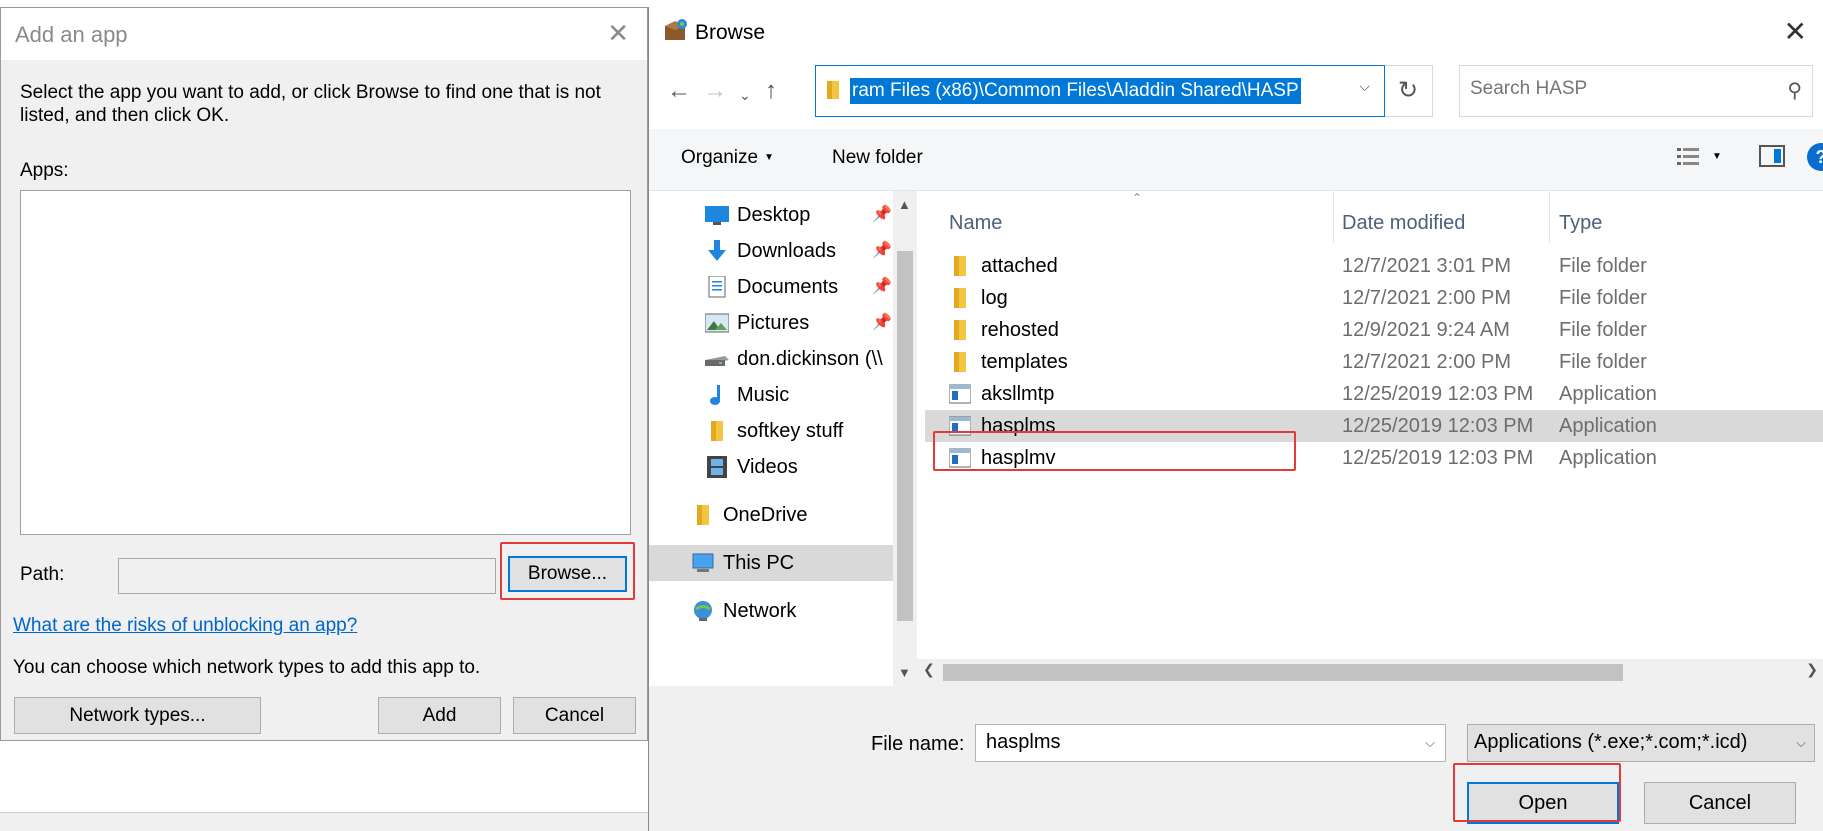 The image size is (1823, 831). Describe the element at coordinates (703, 562) in the screenshot. I see `computer-icon` at that location.